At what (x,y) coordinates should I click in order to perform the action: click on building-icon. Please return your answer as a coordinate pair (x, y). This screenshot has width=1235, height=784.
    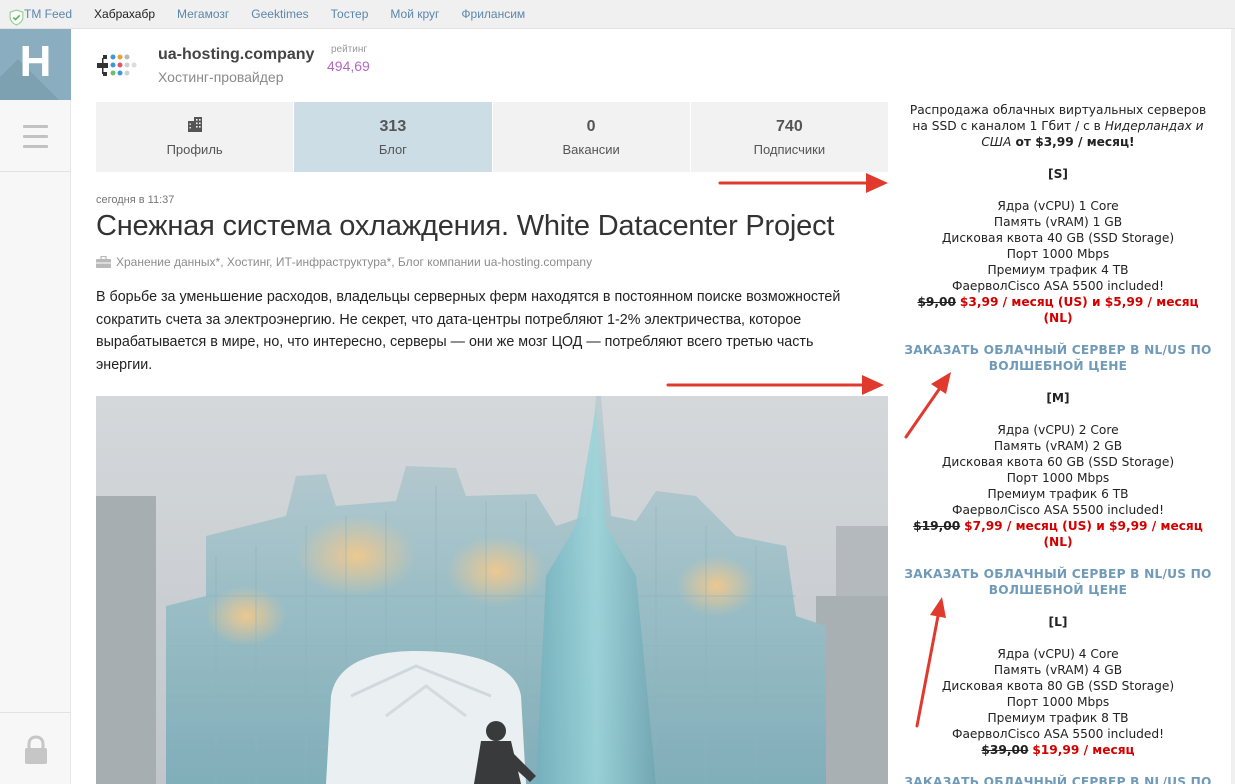
    Looking at the image, I should click on (194, 124).